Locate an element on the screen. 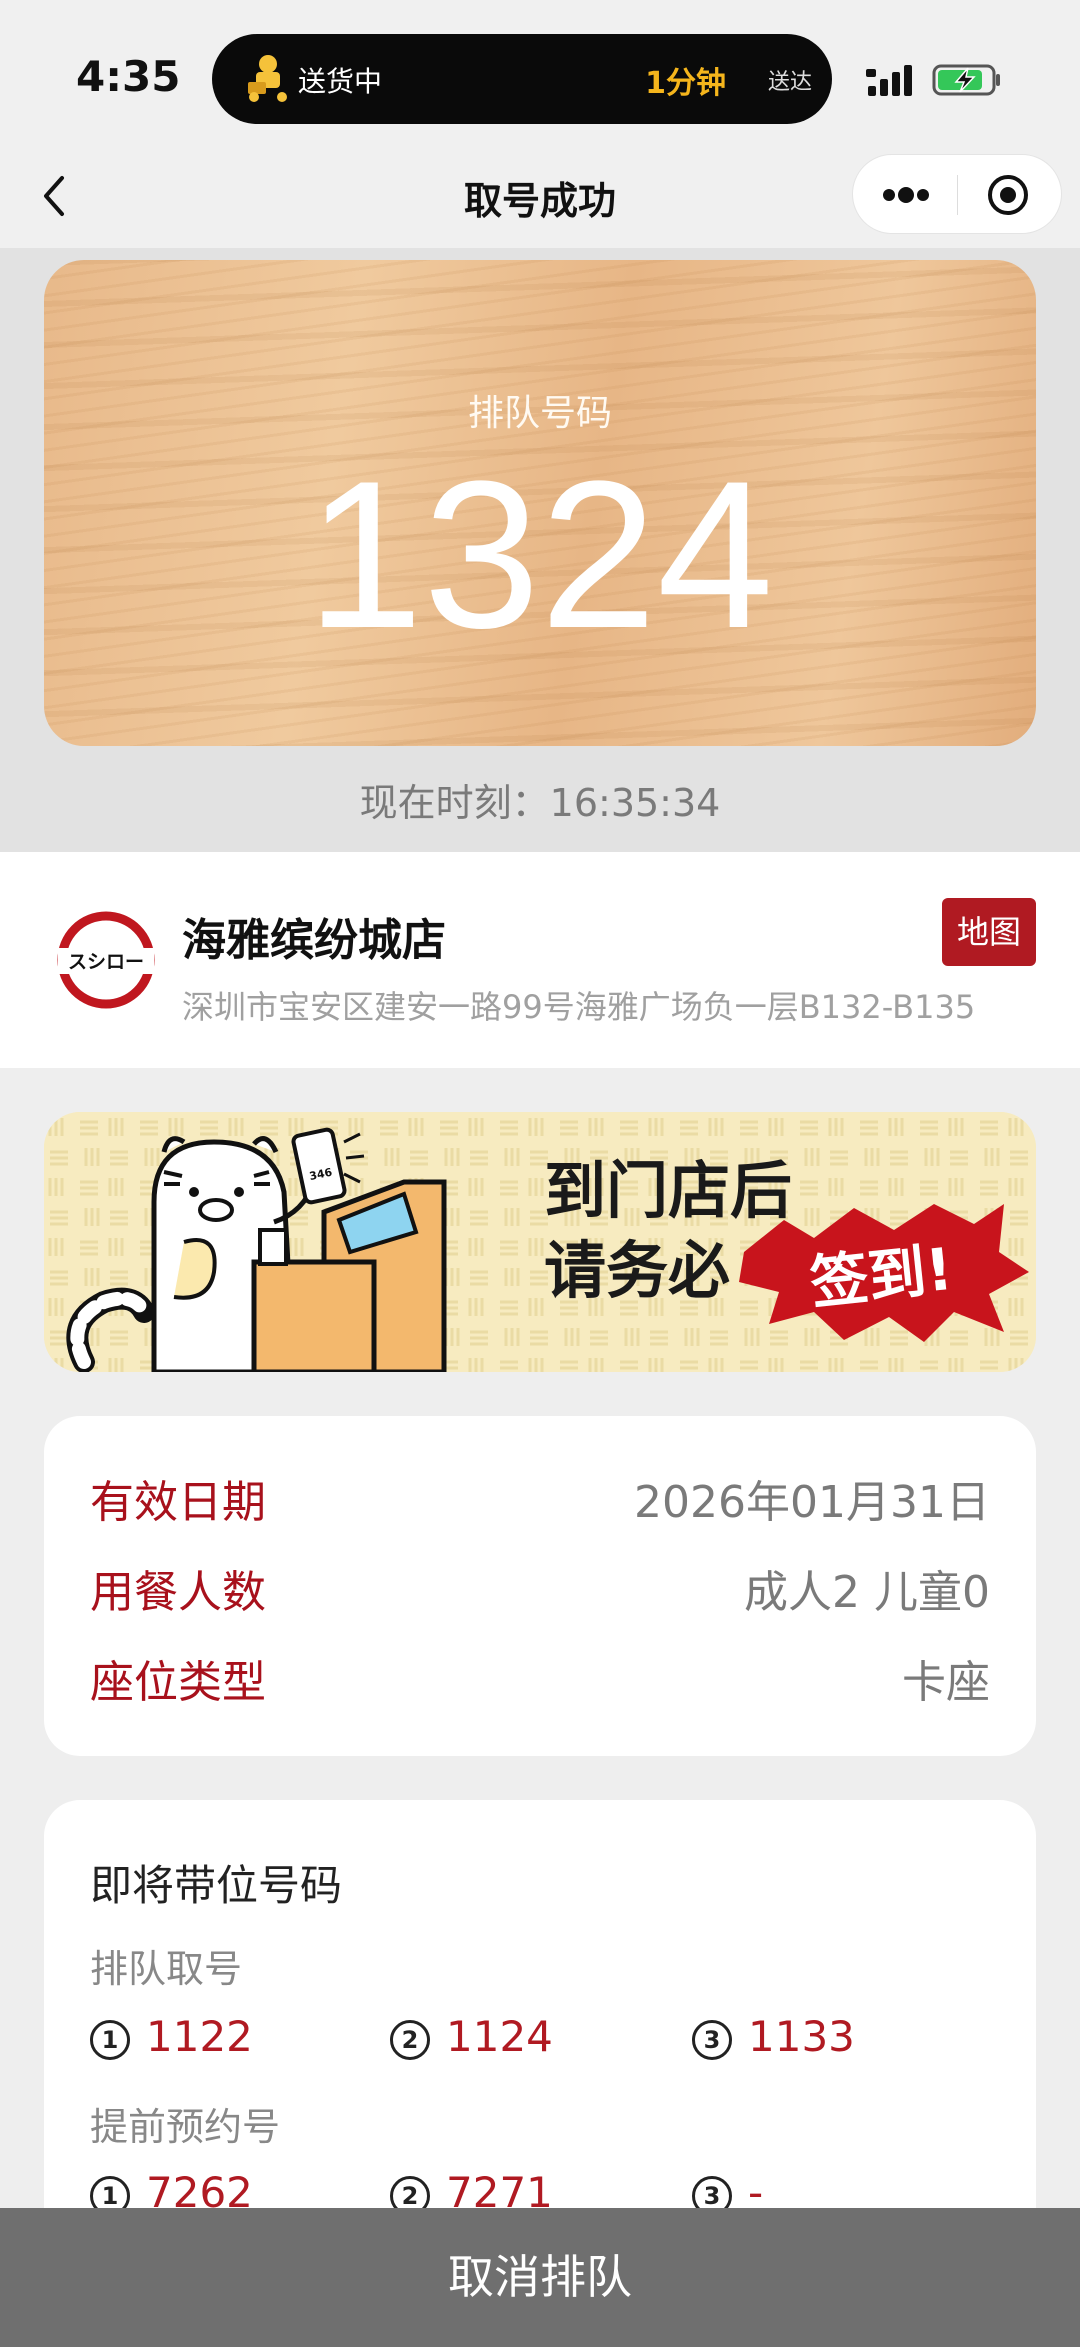 The width and height of the screenshot is (1080, 2347). valid-date-label: 有效日期 is located at coordinates (178, 1502).